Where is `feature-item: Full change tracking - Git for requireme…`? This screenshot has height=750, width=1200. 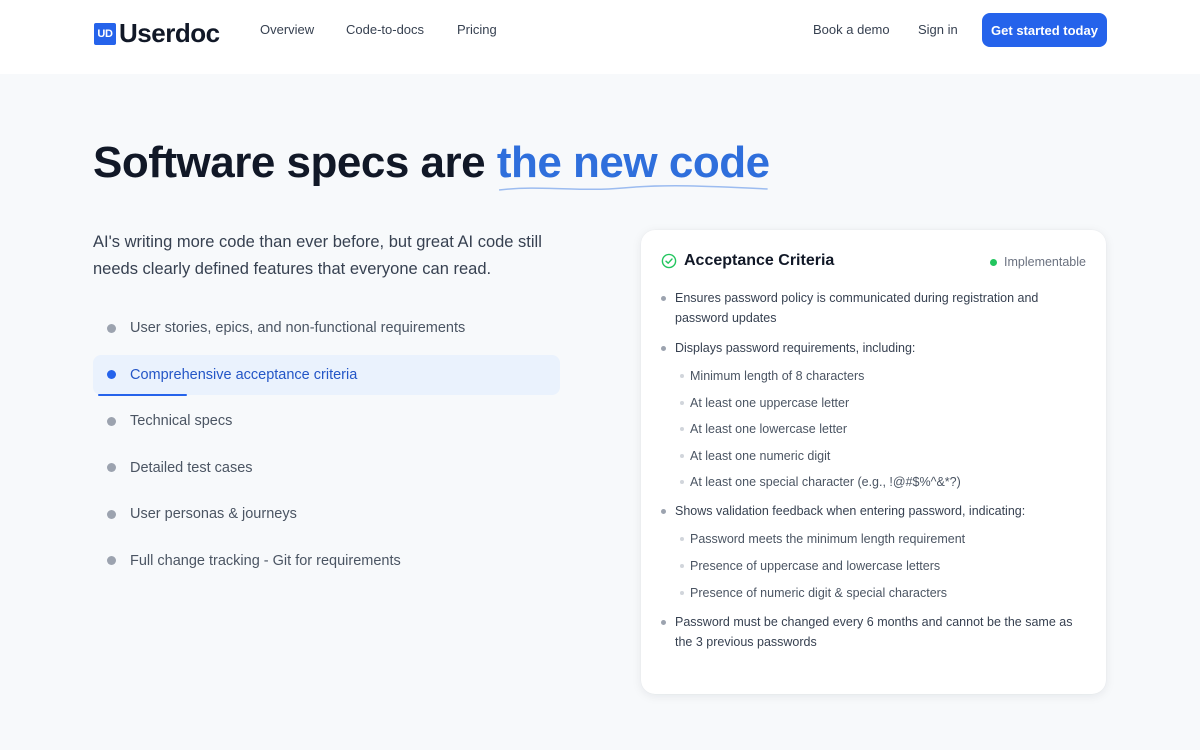
feature-item: Full change tracking - Git for requireme… is located at coordinates (326, 561).